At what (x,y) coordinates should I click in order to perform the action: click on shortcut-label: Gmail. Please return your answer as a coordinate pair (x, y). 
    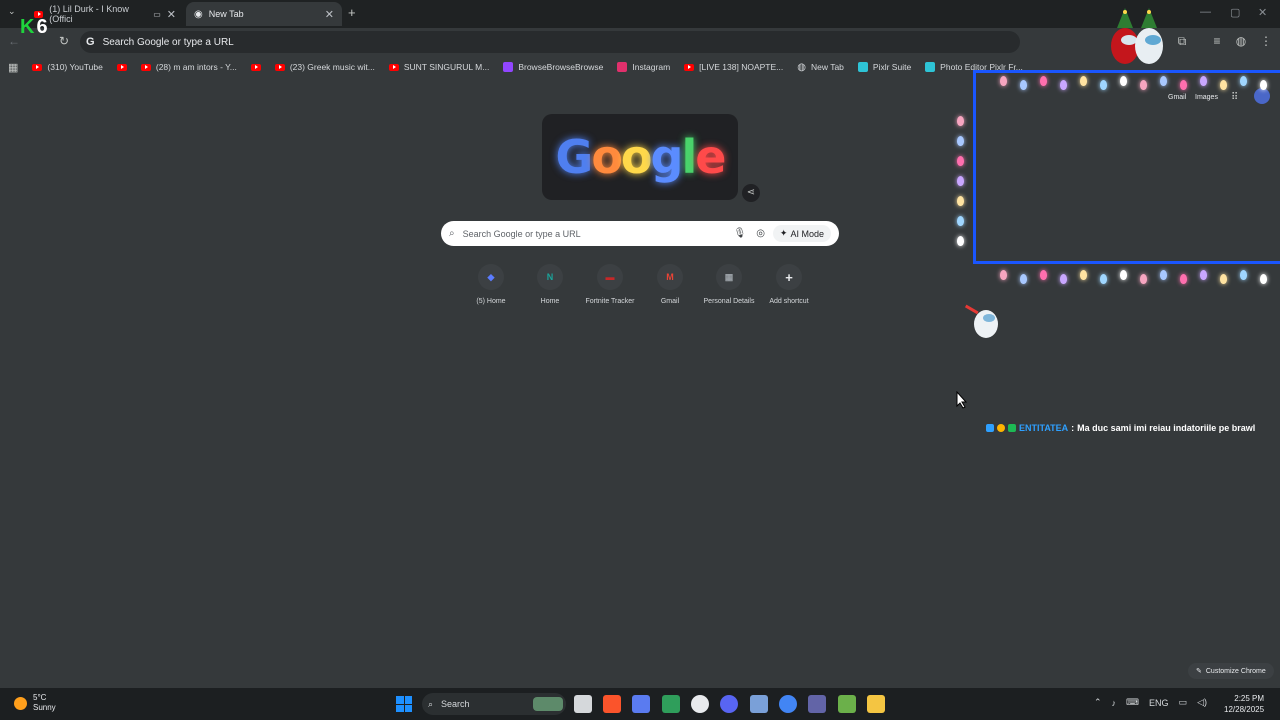
    Looking at the image, I should click on (670, 301).